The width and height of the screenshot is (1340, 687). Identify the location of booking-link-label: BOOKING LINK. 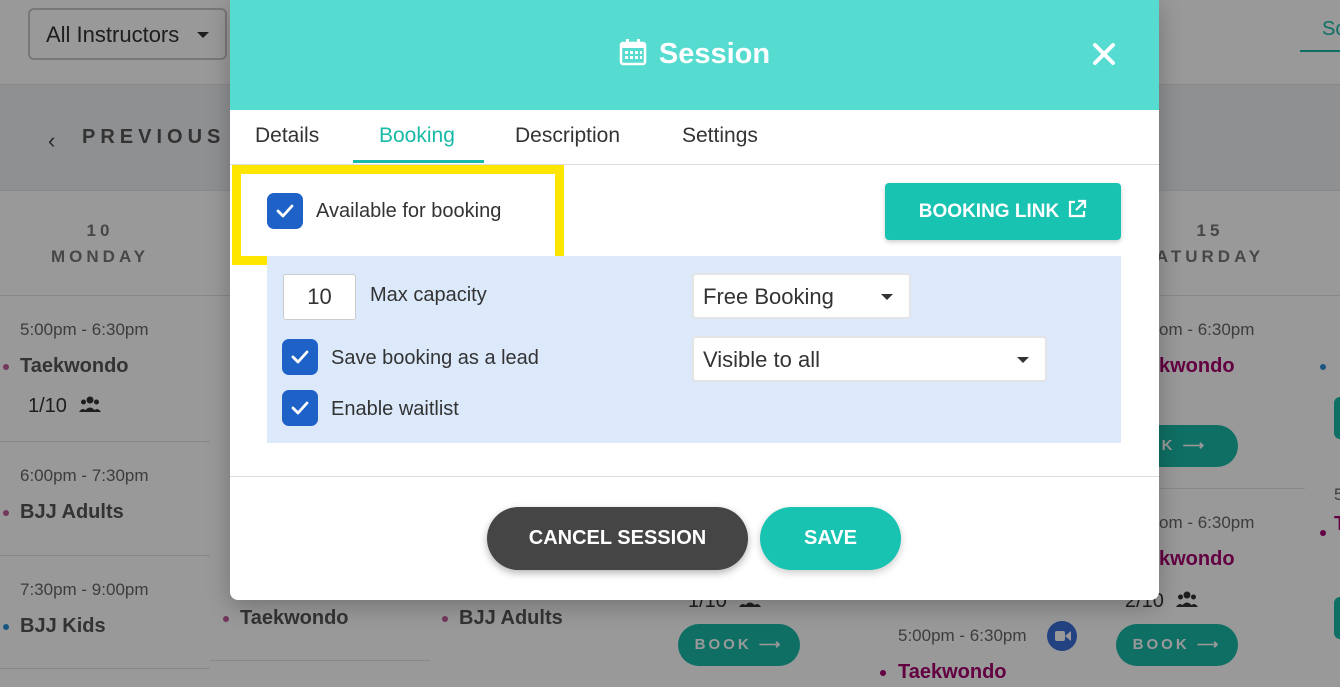
(989, 211).